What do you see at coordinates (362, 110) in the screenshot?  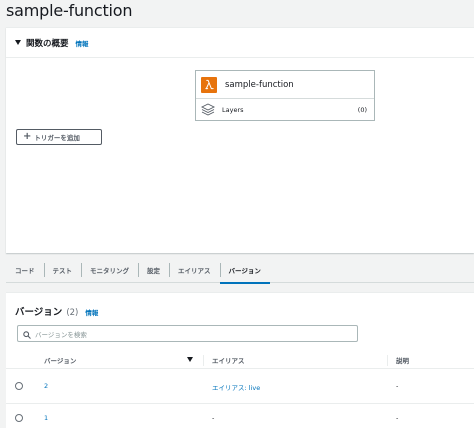 I see `layers-count: (0)` at bounding box center [362, 110].